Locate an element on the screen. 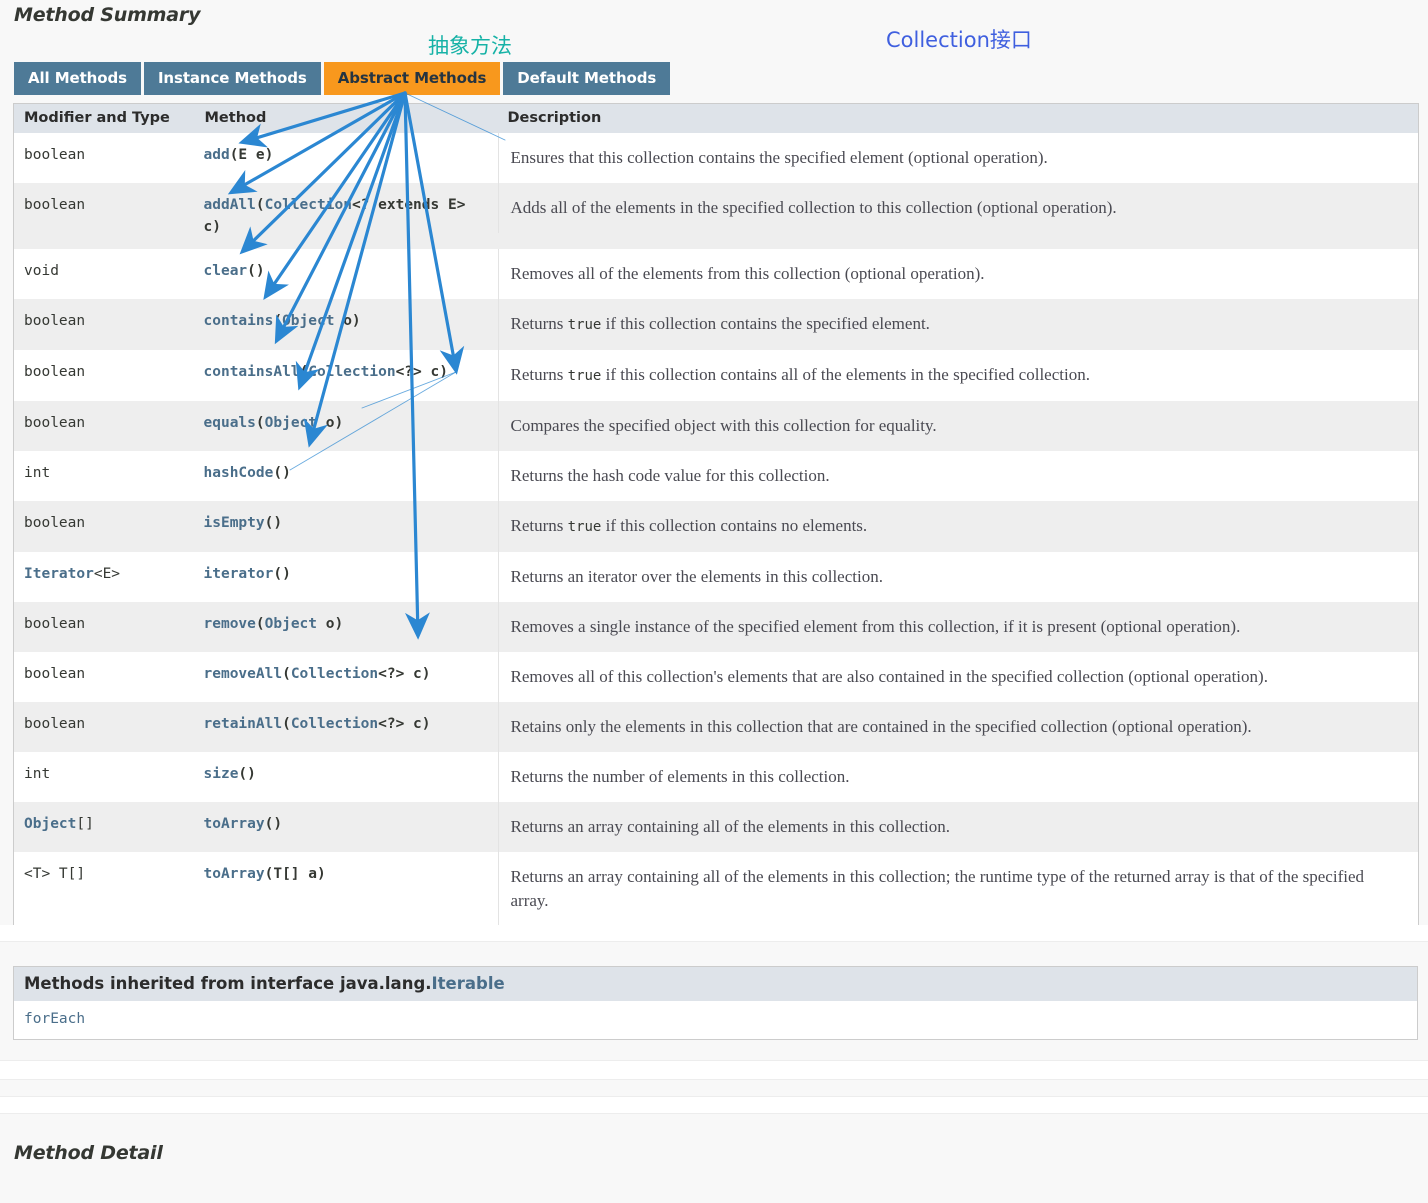  table-header-row: Modifier and Type Method Description is located at coordinates (716, 118).